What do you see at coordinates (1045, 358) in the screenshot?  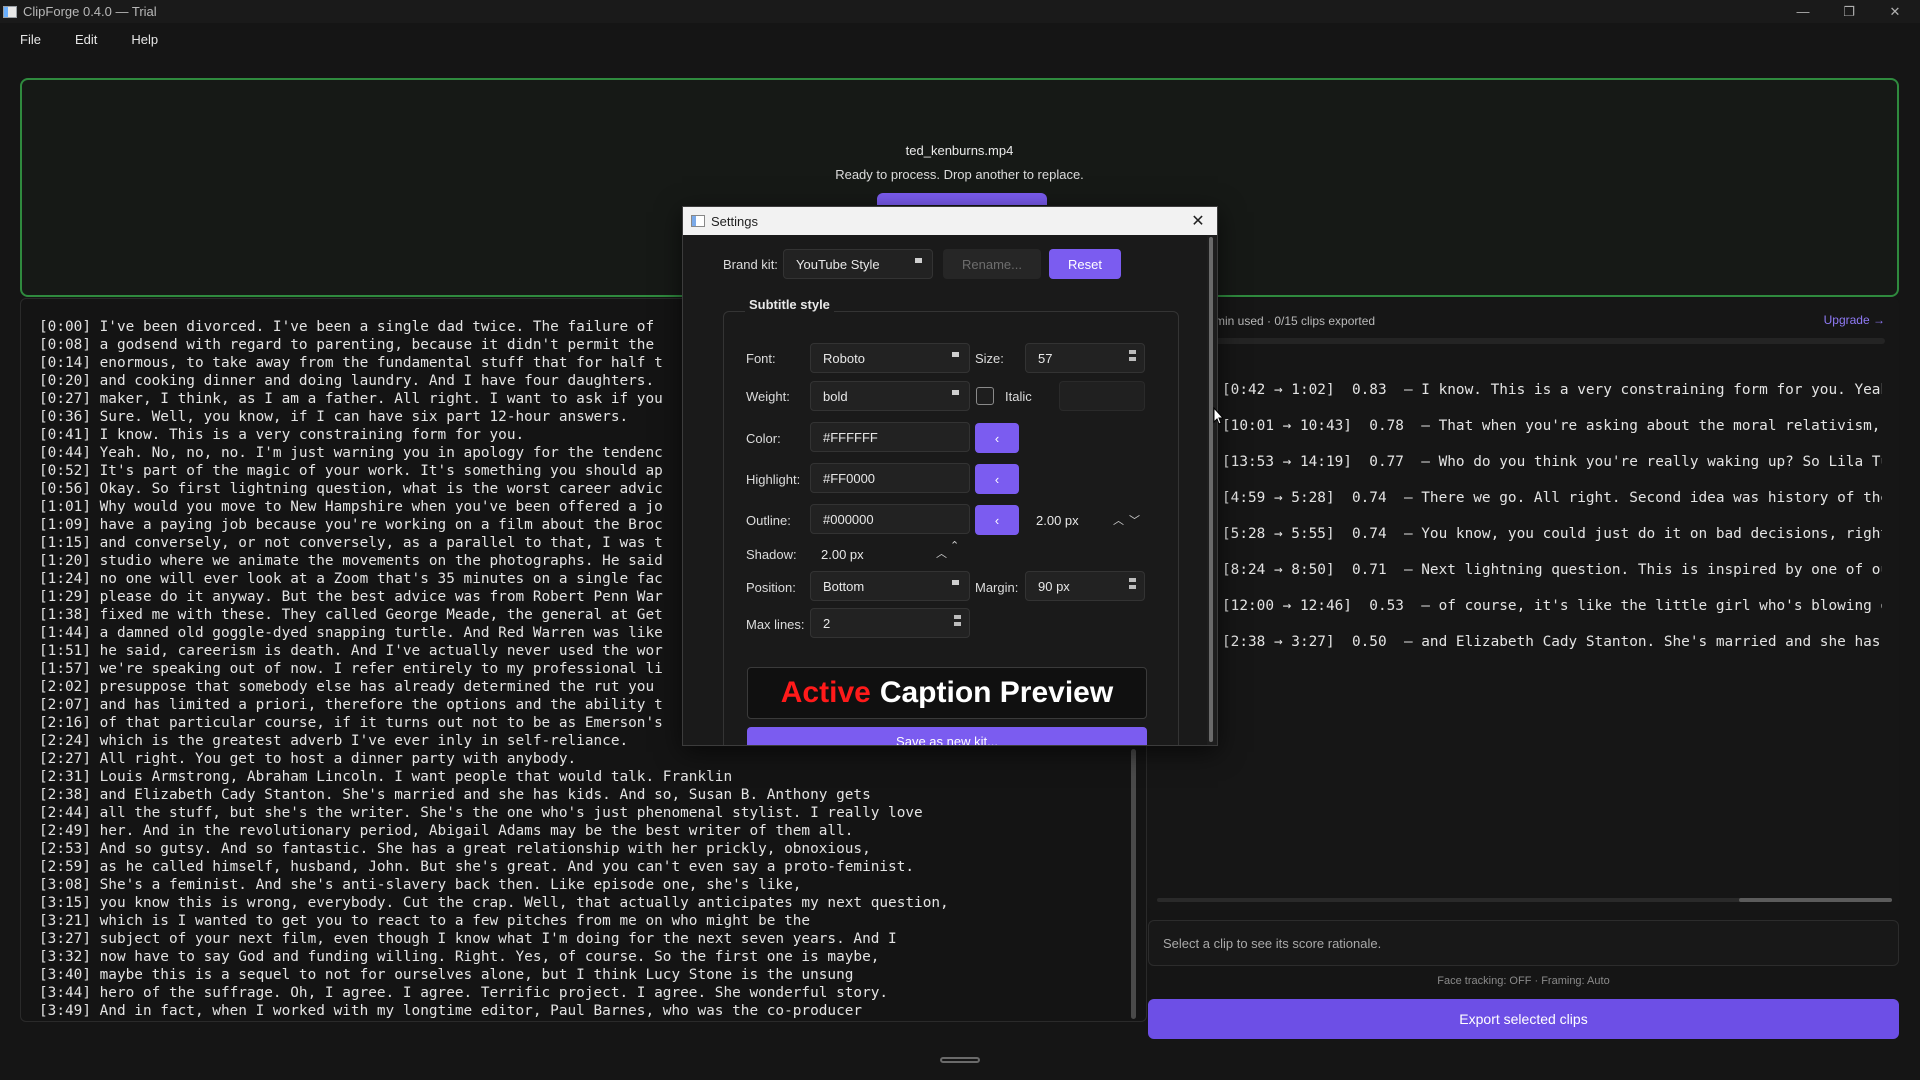 I see `size-value: 57` at bounding box center [1045, 358].